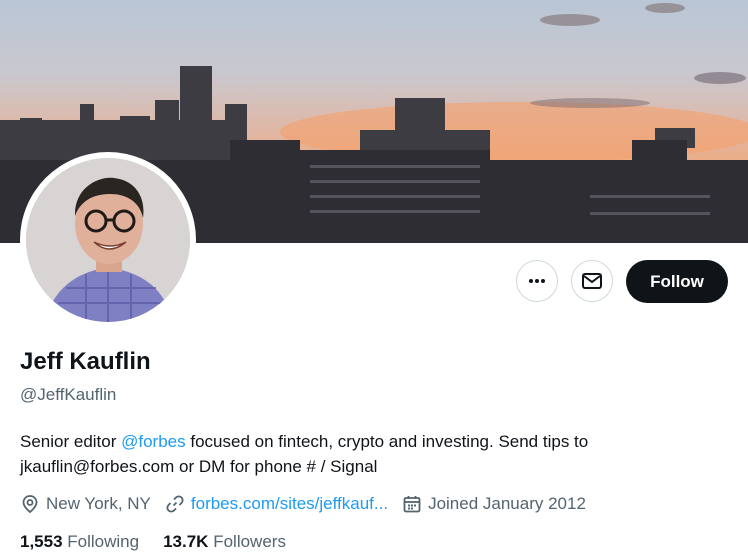 This screenshot has height=558, width=748. Describe the element at coordinates (249, 541) in the screenshot. I see `followers-label: Followers` at that location.